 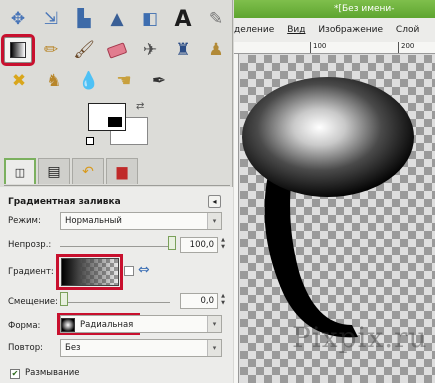 I want to click on airbrush-icon: ✈, so click(x=150, y=50).